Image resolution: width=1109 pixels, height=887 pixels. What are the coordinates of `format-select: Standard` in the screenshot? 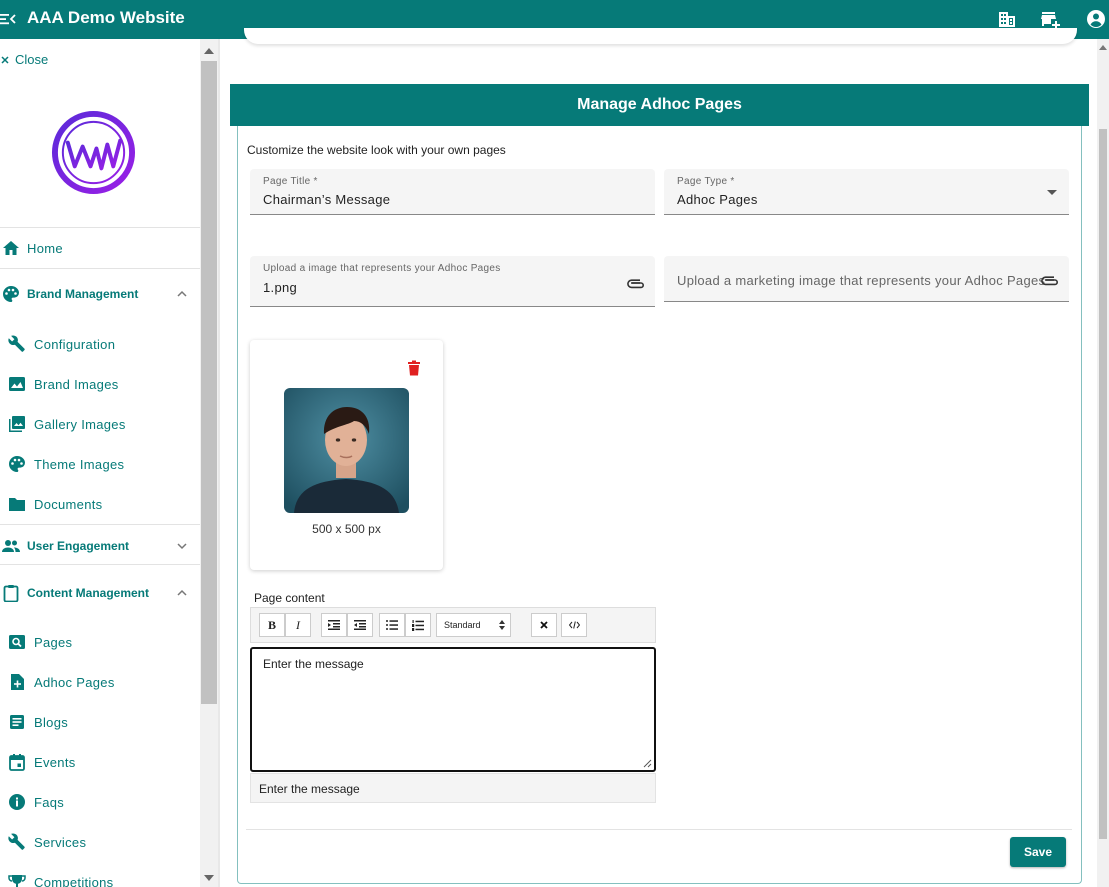 It's located at (473, 625).